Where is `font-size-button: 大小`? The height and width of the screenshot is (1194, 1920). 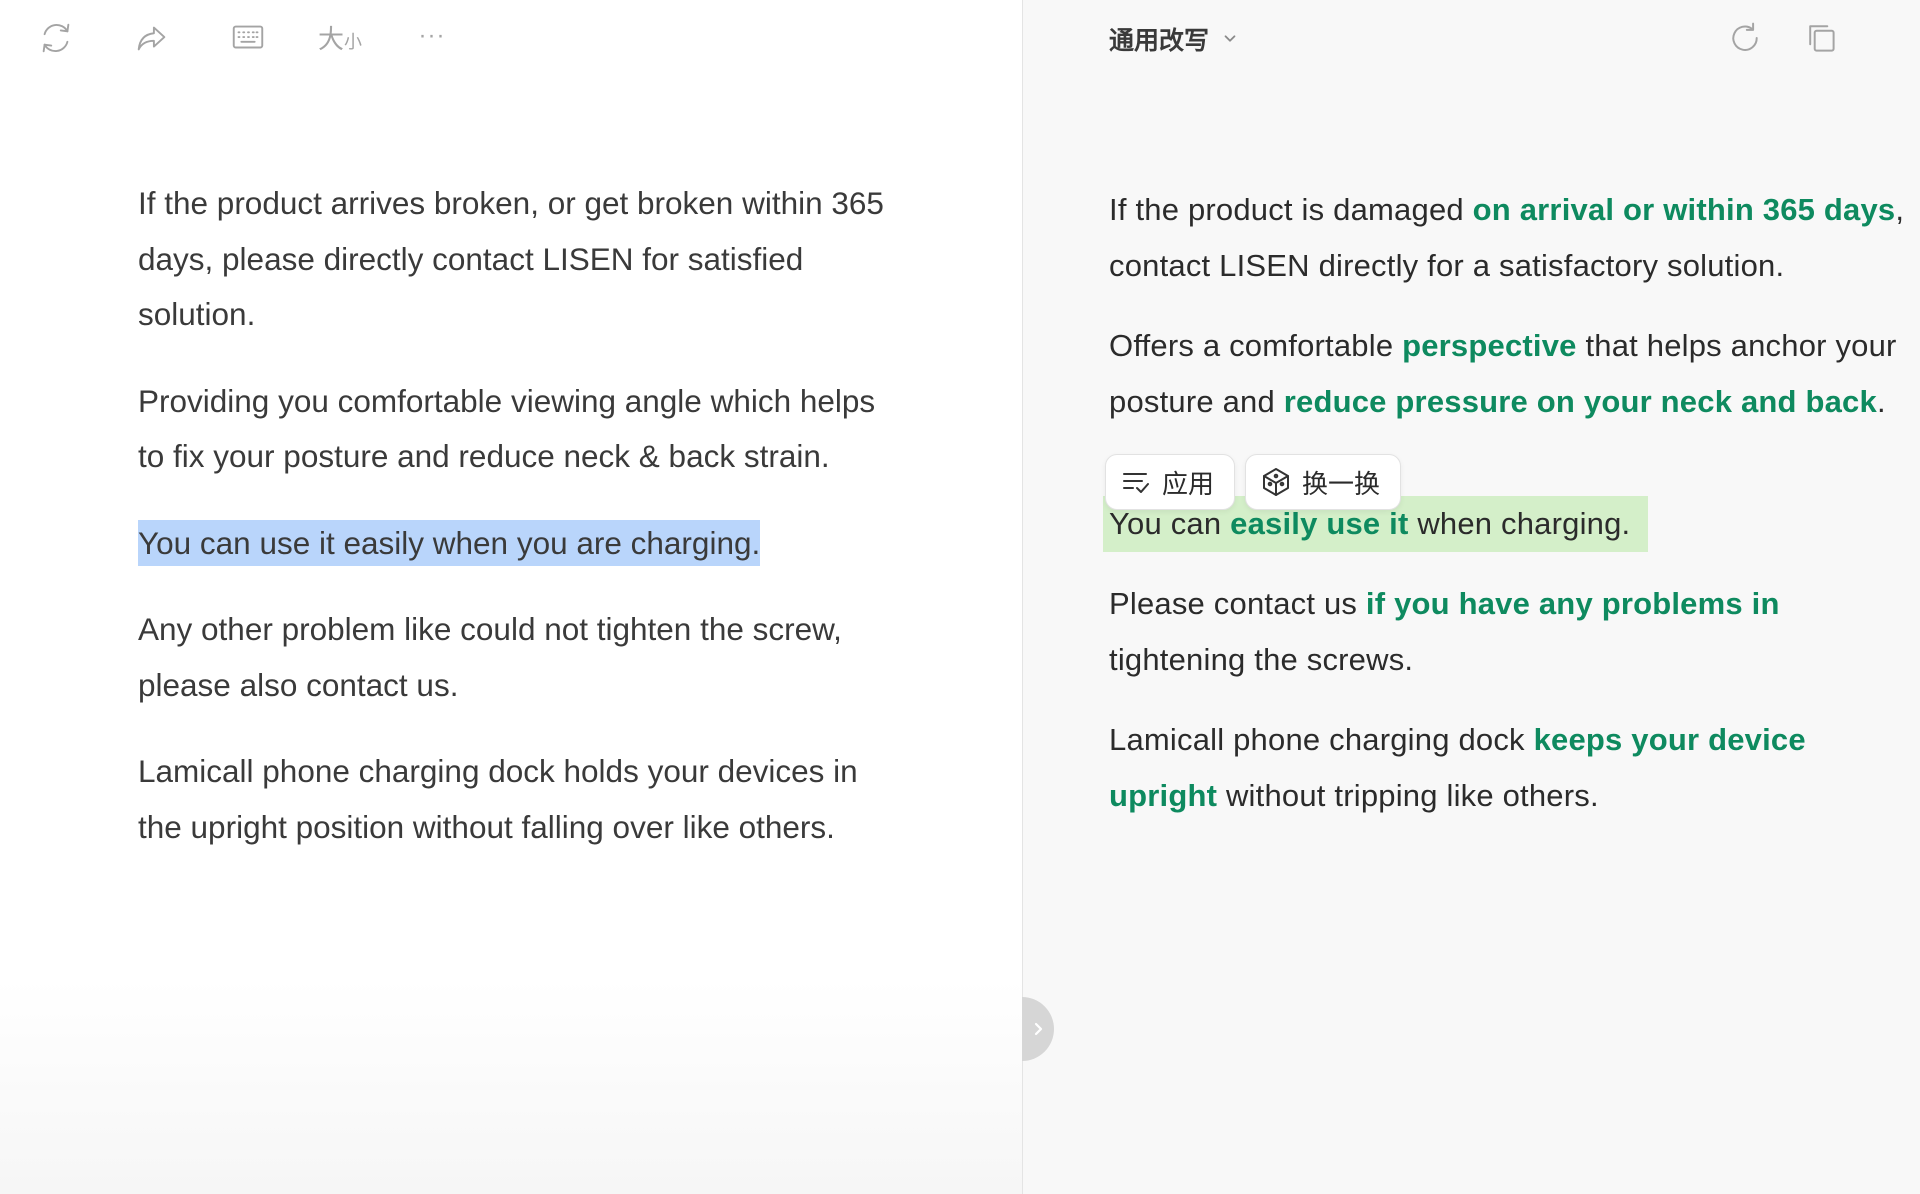 font-size-button: 大小 is located at coordinates (340, 40).